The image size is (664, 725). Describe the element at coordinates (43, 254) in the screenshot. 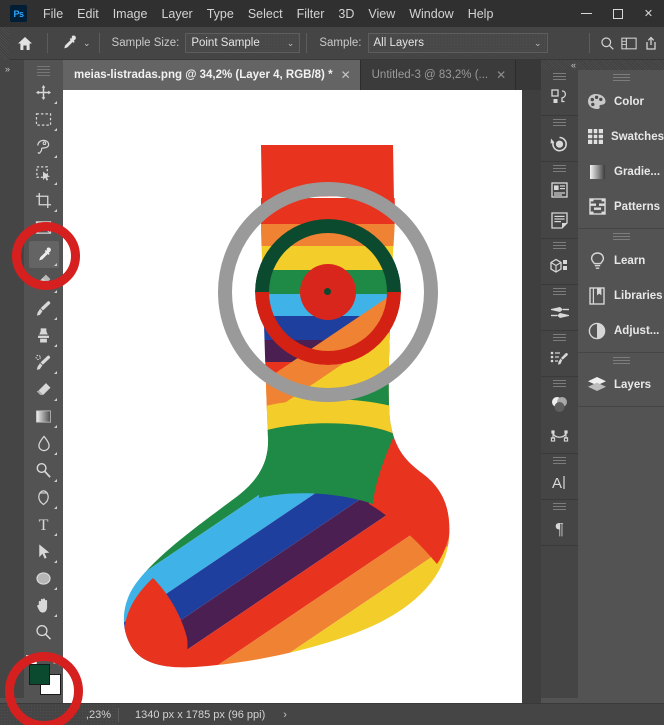

I see `eyedropper-tool` at that location.